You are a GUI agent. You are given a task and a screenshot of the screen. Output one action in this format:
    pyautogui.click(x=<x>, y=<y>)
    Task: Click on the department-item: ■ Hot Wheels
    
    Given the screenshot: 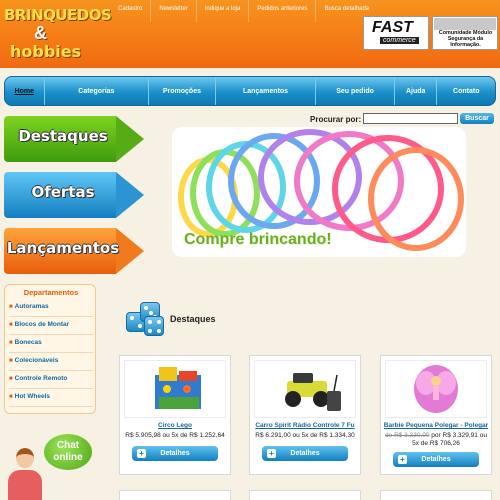 What is the action you would take?
    pyautogui.click(x=51, y=400)
    